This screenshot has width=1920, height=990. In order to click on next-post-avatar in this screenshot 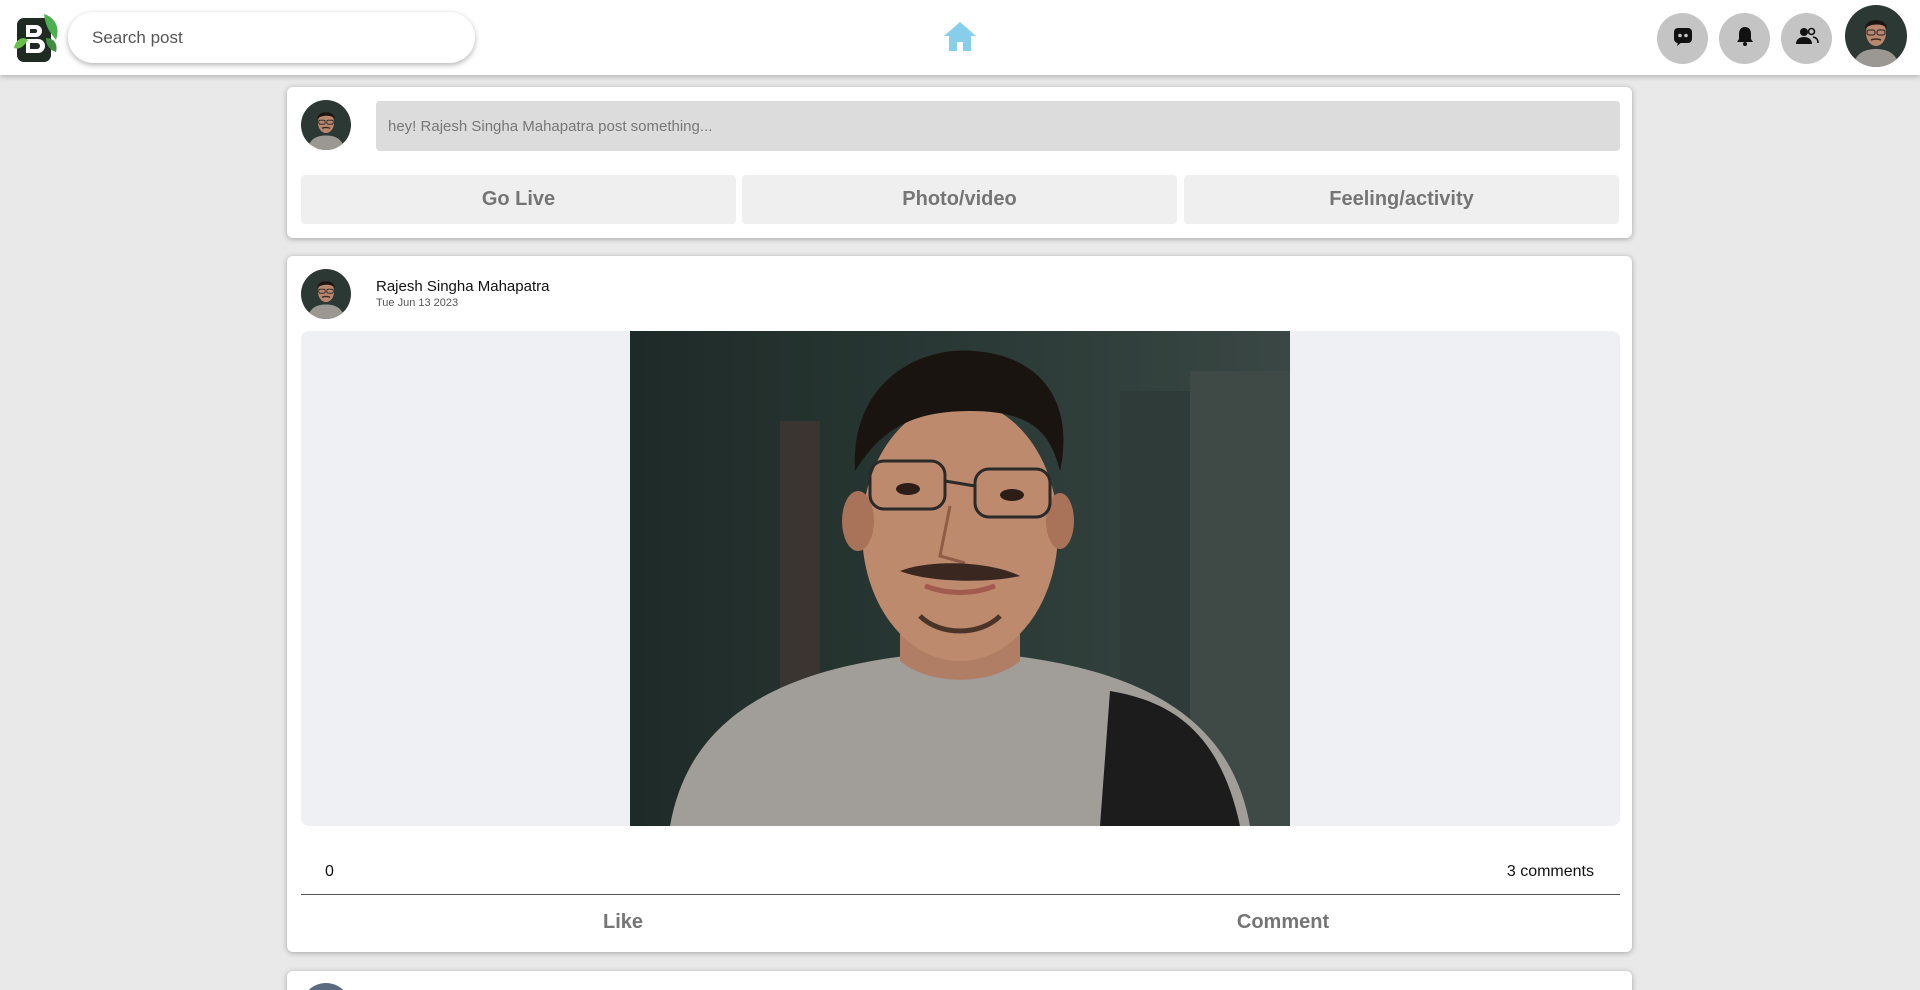, I will do `click(326, 986)`.